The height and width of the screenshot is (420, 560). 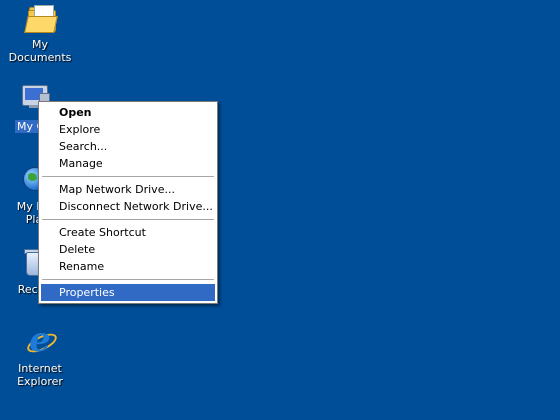 What do you see at coordinates (128, 292) in the screenshot?
I see `menu-item-properties: Properties` at bounding box center [128, 292].